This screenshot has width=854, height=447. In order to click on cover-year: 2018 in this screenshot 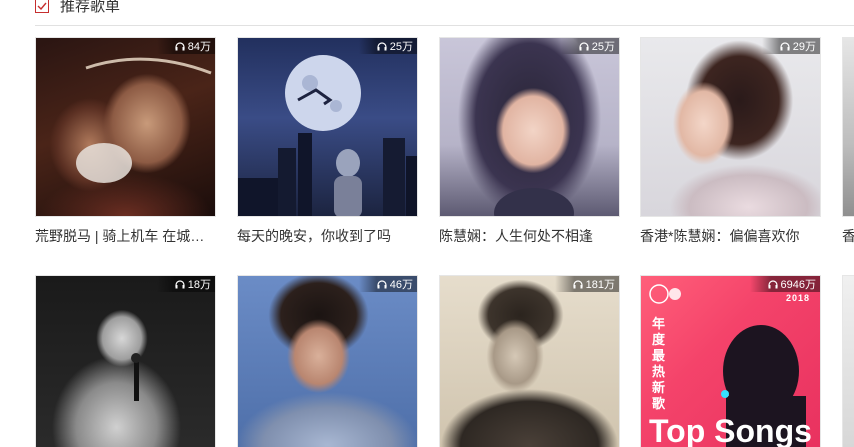, I will do `click(797, 298)`.